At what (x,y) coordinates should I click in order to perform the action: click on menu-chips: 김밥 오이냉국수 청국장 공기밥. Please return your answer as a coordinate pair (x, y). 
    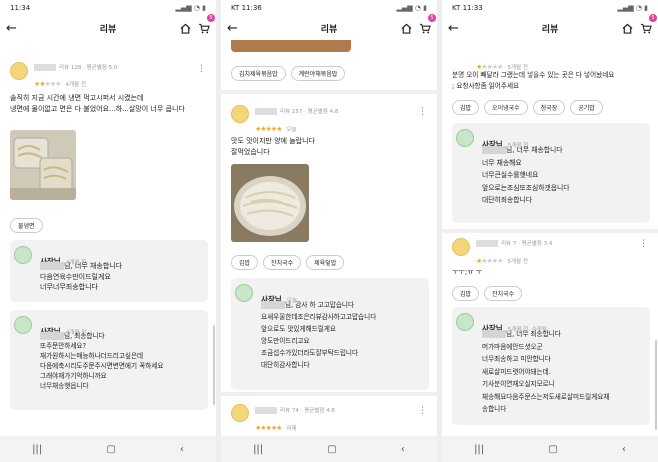
    Looking at the image, I should click on (527, 107).